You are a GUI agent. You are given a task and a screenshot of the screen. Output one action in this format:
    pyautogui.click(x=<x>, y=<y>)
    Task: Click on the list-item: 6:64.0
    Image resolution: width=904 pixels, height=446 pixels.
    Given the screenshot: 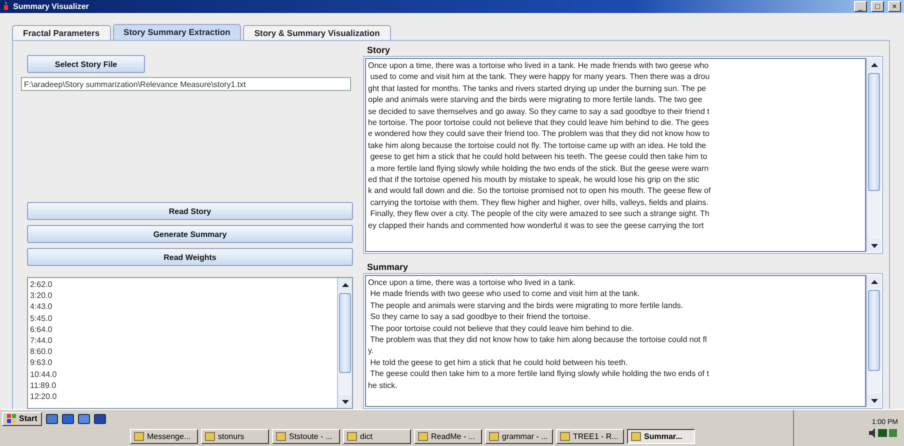 What is the action you would take?
    pyautogui.click(x=182, y=330)
    